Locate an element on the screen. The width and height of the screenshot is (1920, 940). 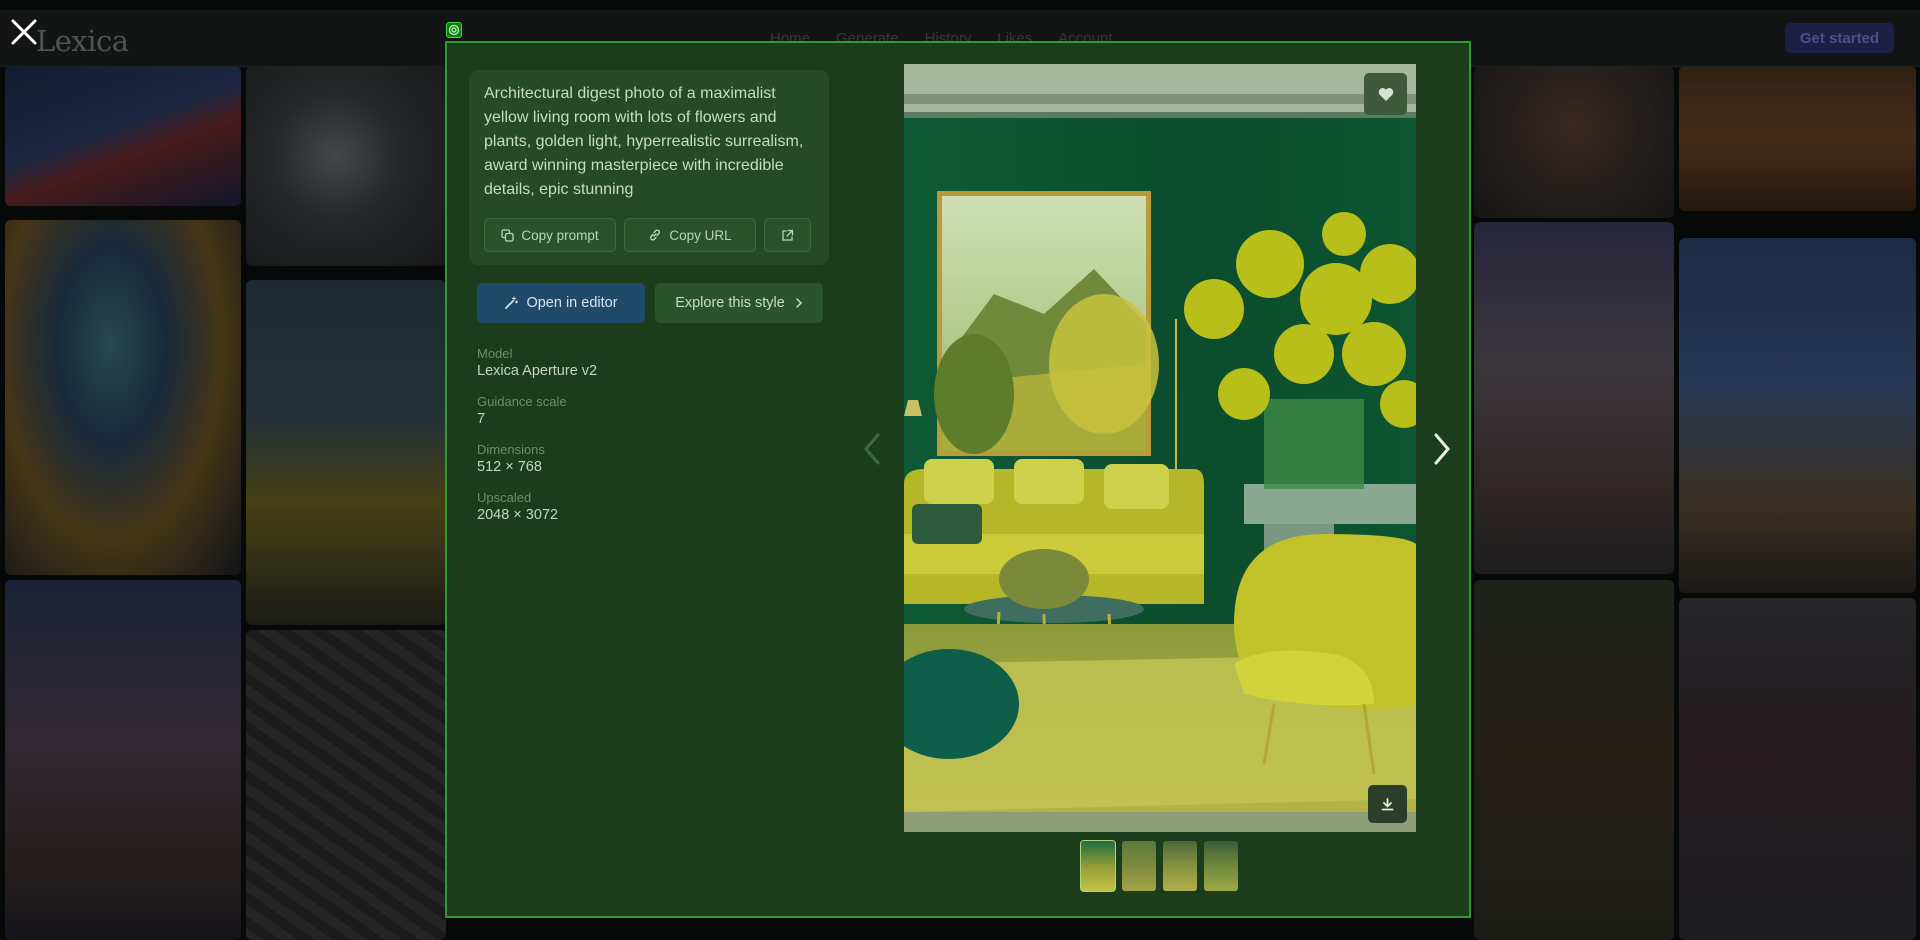
app-logo: Lexica is located at coordinates (82, 41).